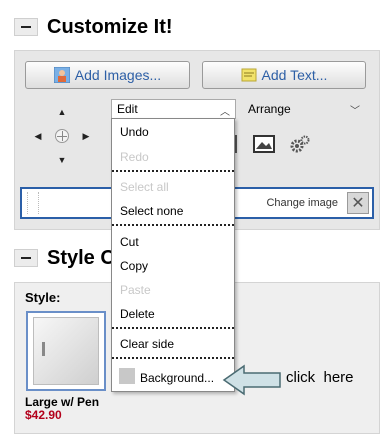 The image size is (391, 434). Describe the element at coordinates (61, 75) in the screenshot. I see `person-icon` at that location.